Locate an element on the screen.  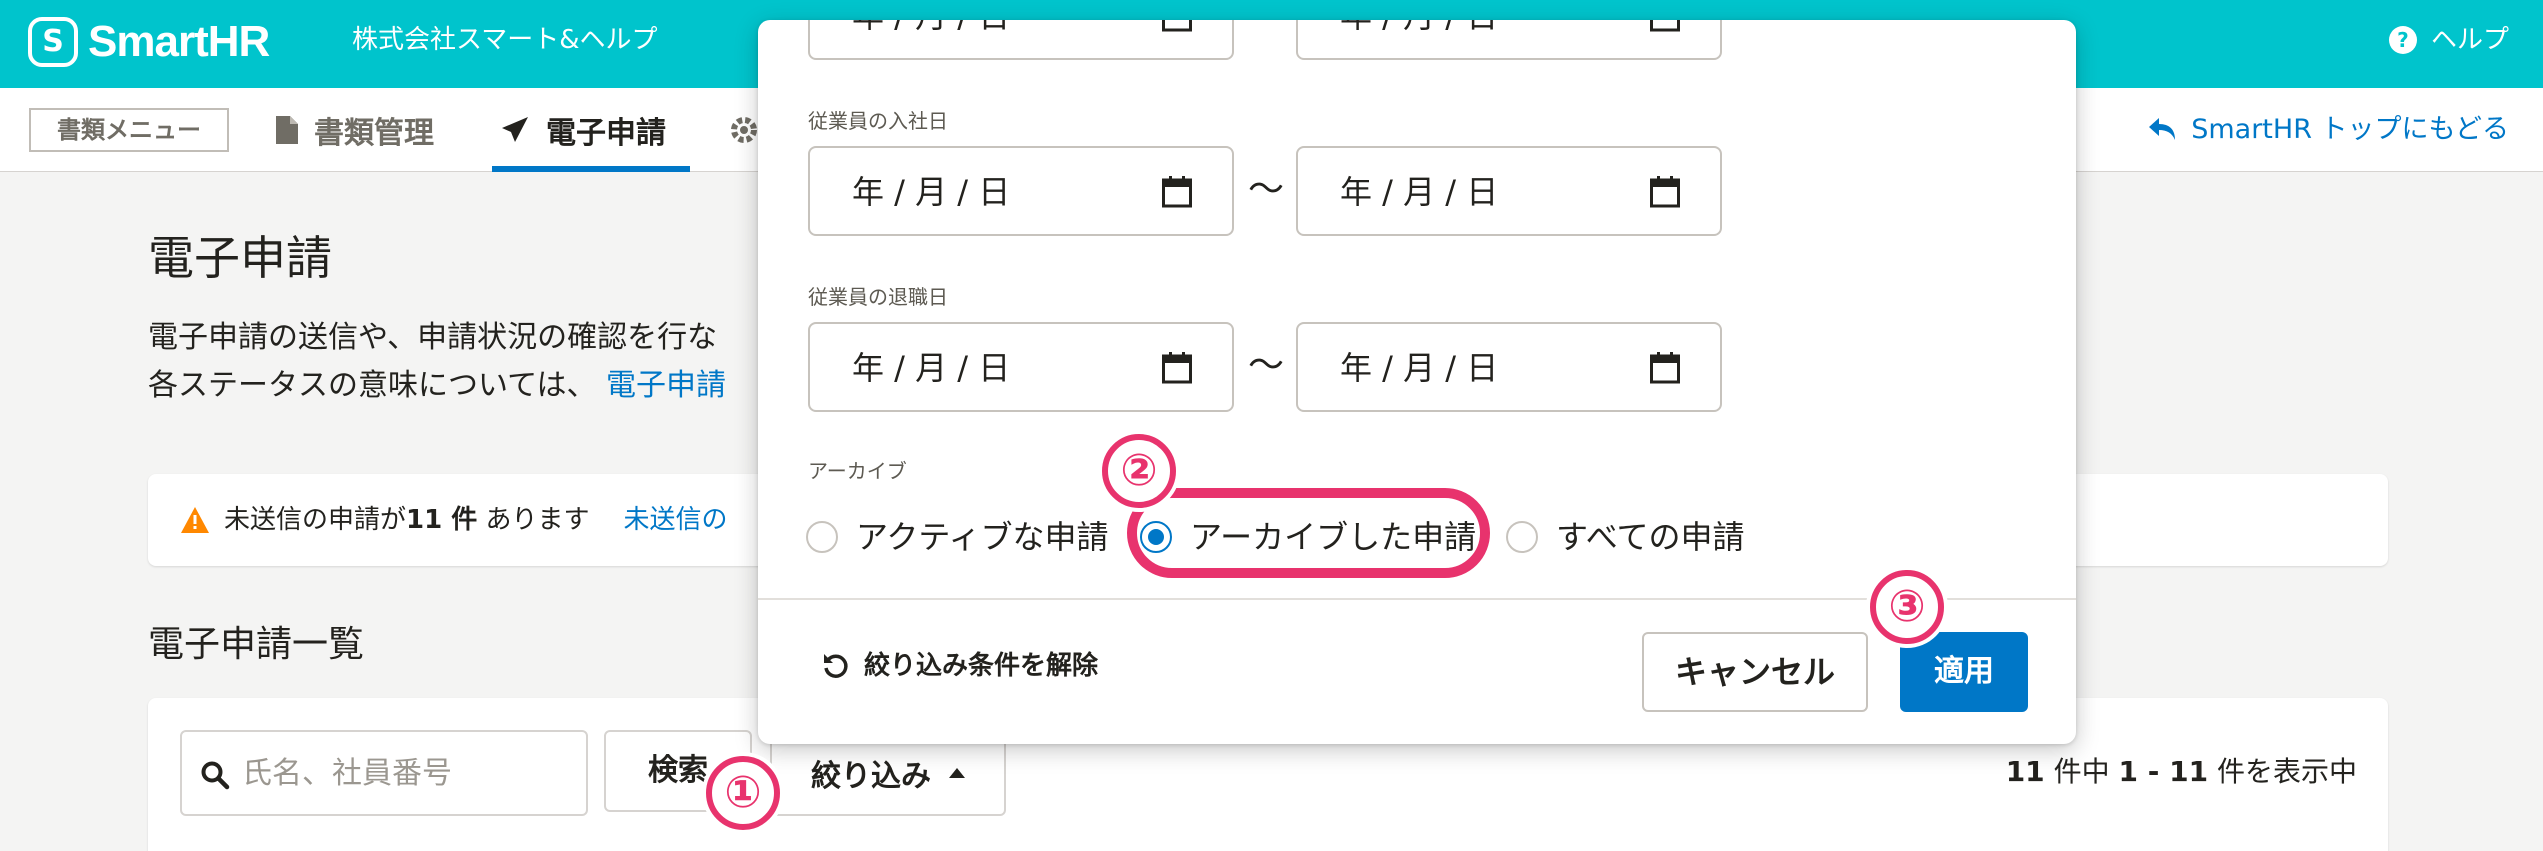
date-range-prev-end: 年 / 月 / 日 is located at coordinates (1509, 40).